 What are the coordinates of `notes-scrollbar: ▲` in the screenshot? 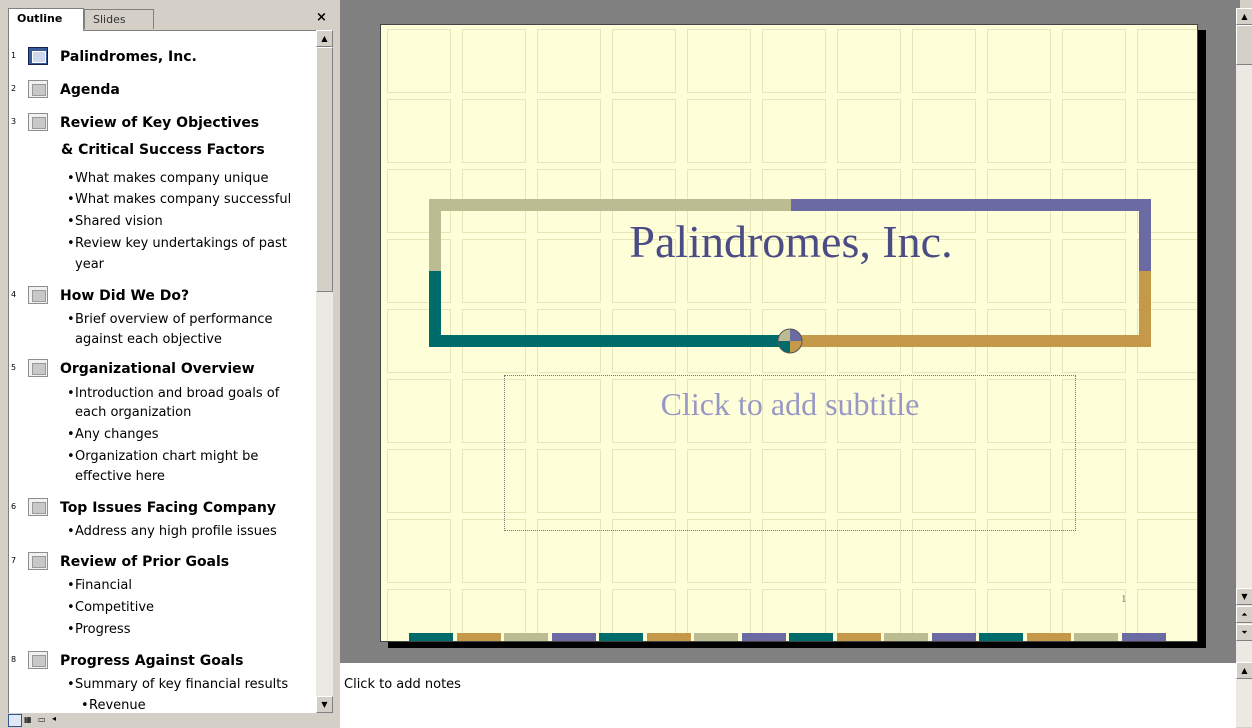 It's located at (1244, 694).